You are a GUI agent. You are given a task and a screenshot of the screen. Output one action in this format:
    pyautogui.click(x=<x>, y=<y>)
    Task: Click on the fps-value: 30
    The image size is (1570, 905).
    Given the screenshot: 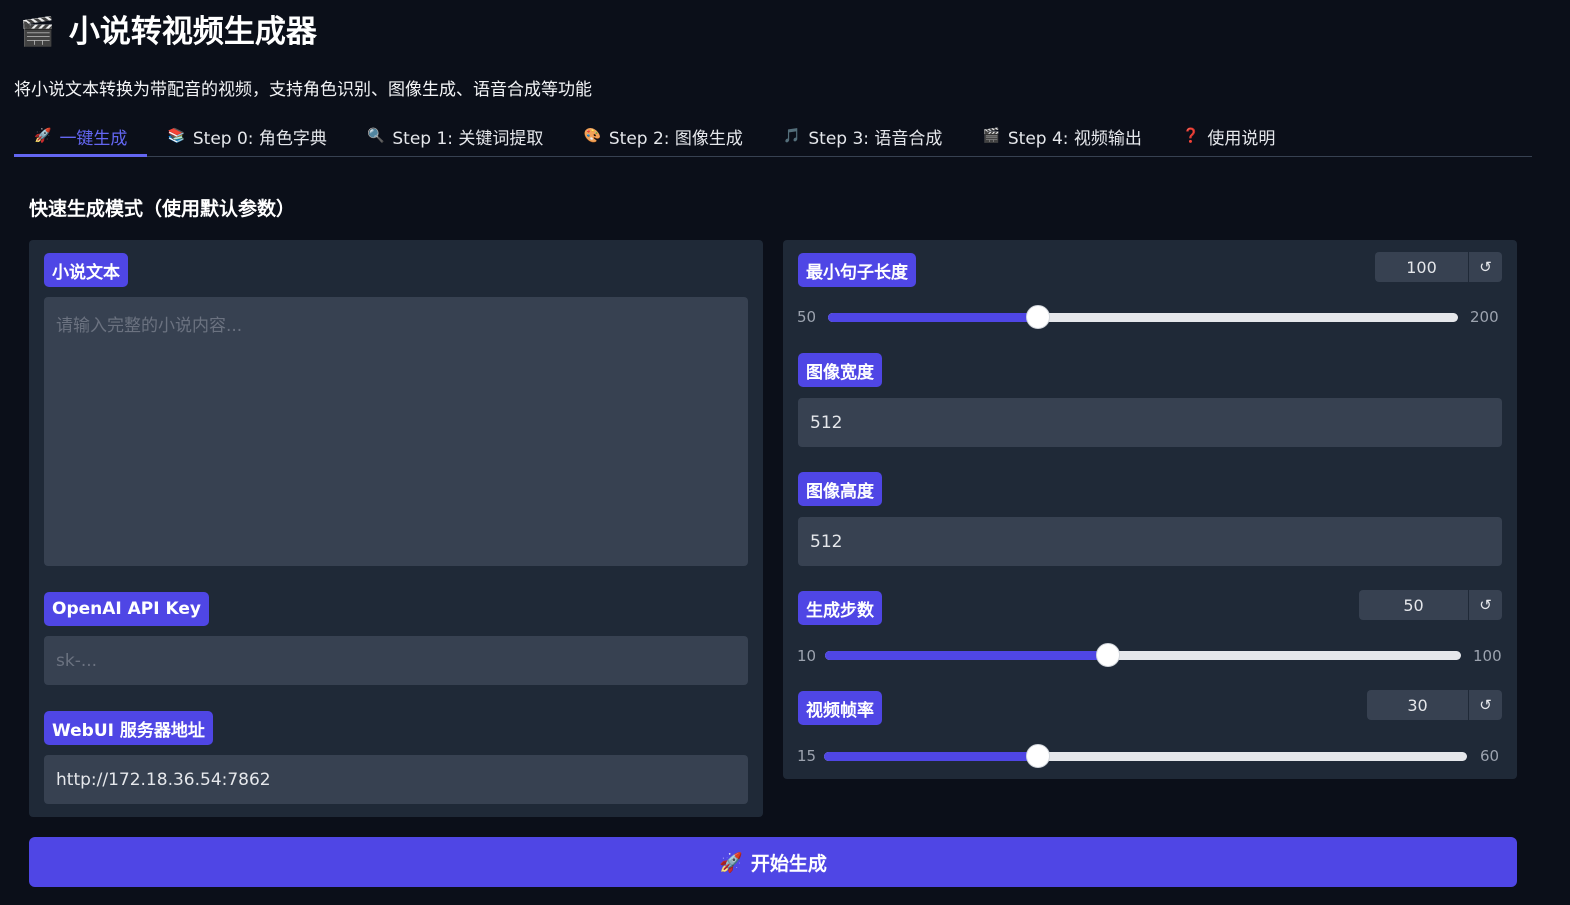 What is the action you would take?
    pyautogui.click(x=1417, y=705)
    